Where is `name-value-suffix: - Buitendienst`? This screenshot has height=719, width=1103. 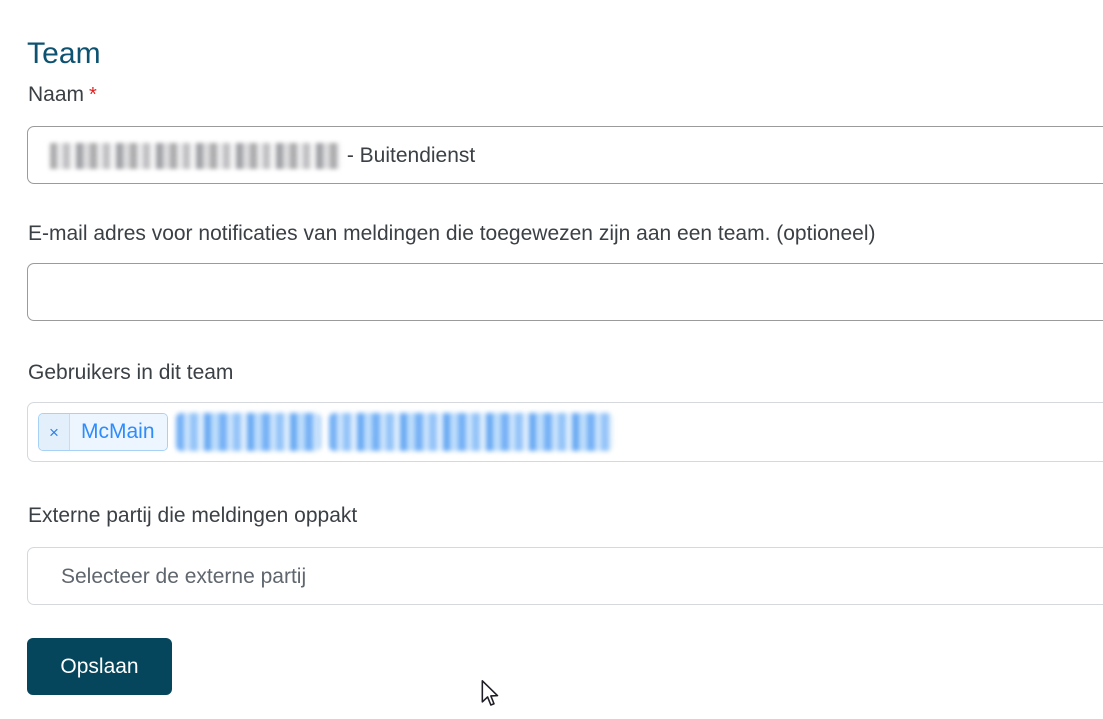 name-value-suffix: - Buitendienst is located at coordinates (408, 155).